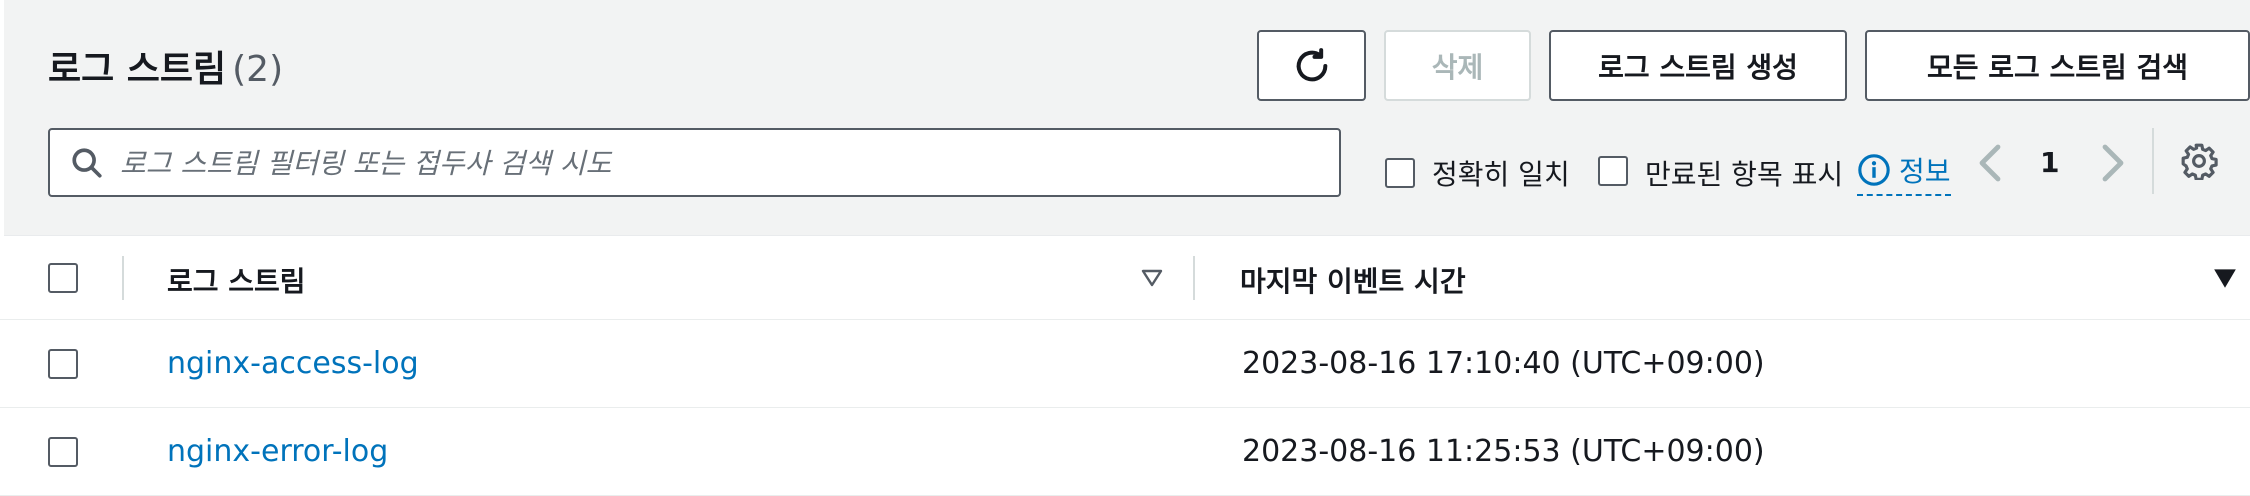 The width and height of the screenshot is (2250, 496). Describe the element at coordinates (2049, 162) in the screenshot. I see `current-page-number: 1` at that location.